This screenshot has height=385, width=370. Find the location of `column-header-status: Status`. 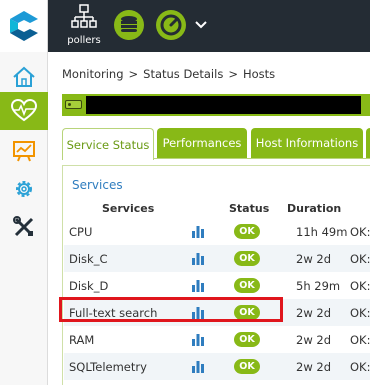

column-header-status: Status is located at coordinates (249, 208).